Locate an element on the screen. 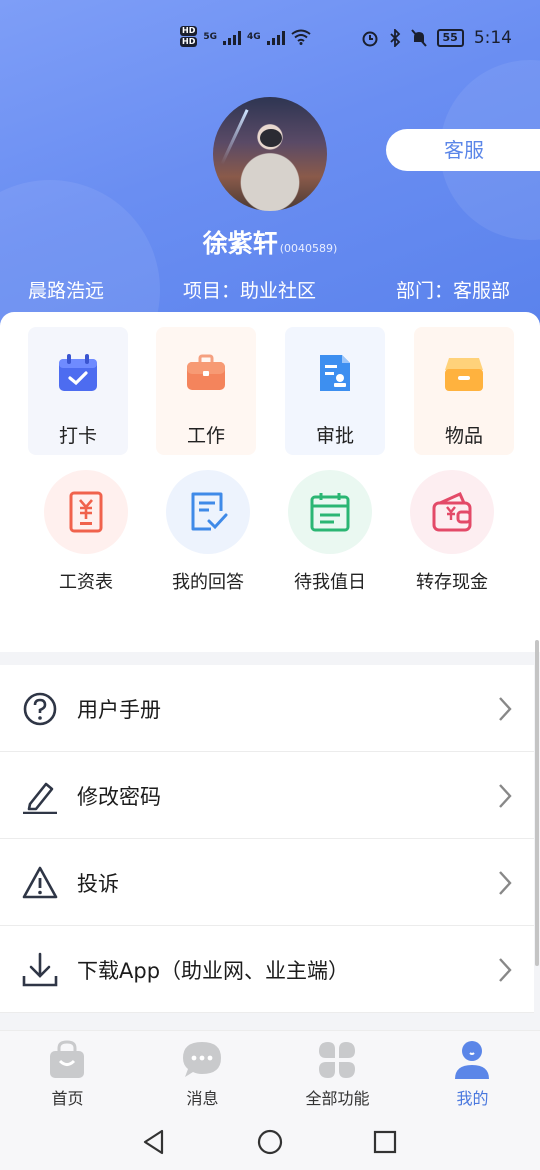 The height and width of the screenshot is (1170, 540). quick-action-clock-in: 打卡 is located at coordinates (78, 391).